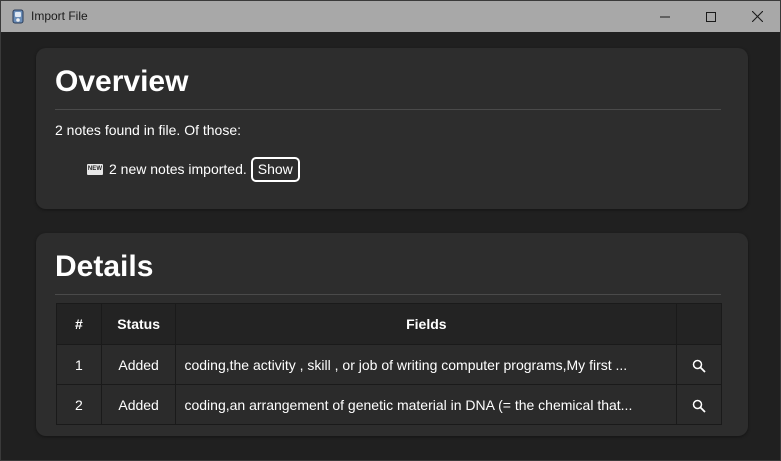 Image resolution: width=781 pixels, height=461 pixels. What do you see at coordinates (79, 324) in the screenshot?
I see `column-header-number: #` at bounding box center [79, 324].